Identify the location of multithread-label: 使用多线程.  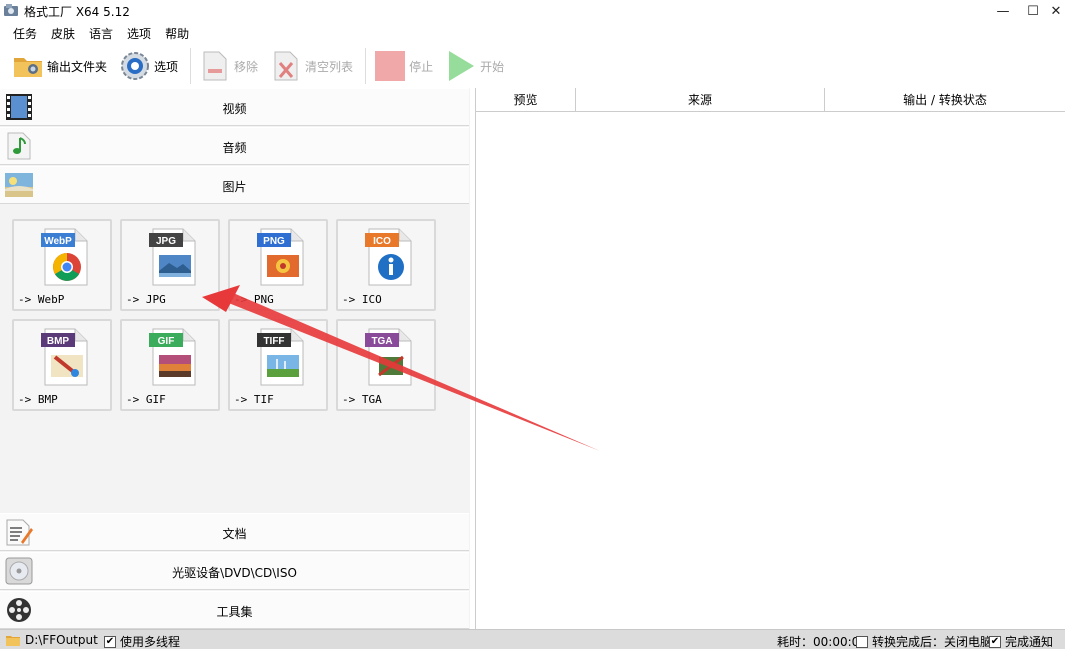
(150, 642).